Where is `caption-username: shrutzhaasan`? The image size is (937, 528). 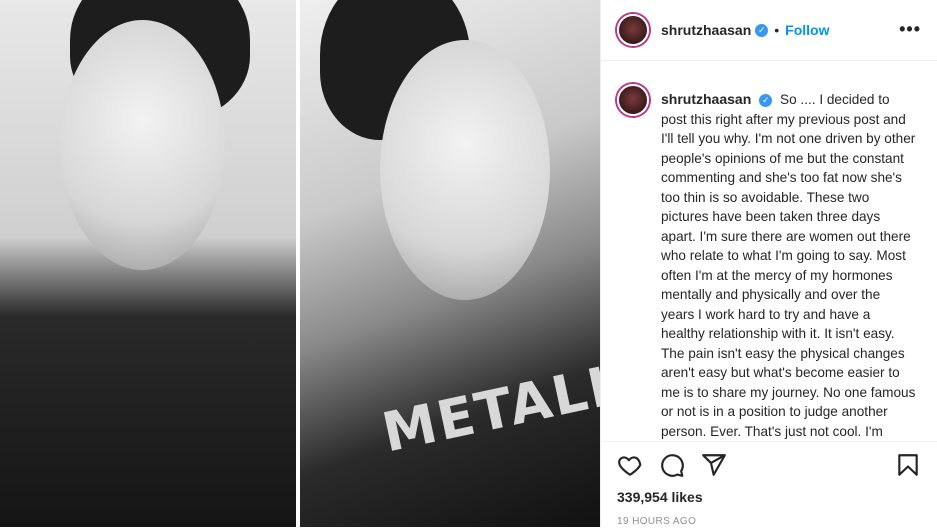
caption-username: shrutzhaasan is located at coordinates (706, 99).